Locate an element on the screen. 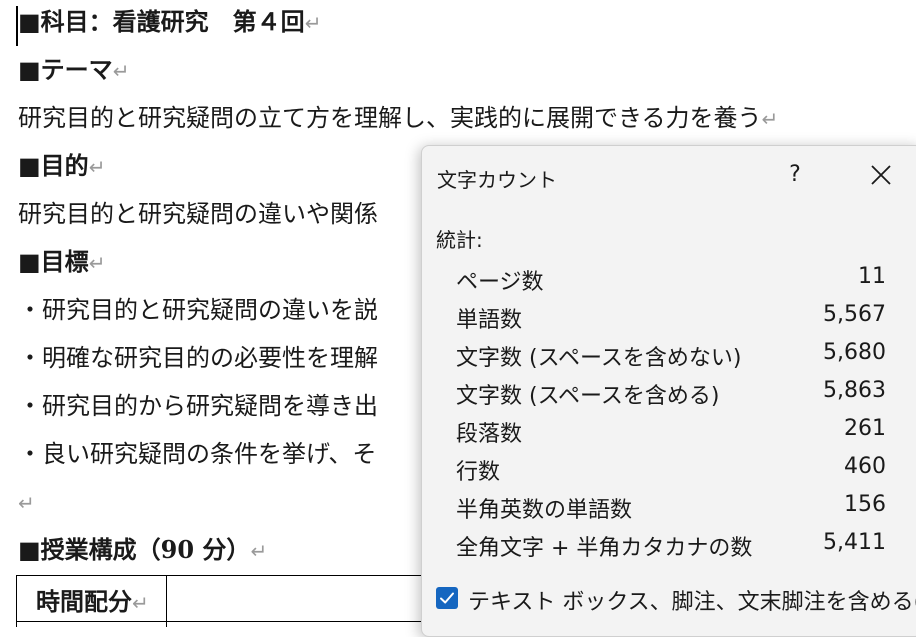  stat-value: 156 is located at coordinates (865, 504).